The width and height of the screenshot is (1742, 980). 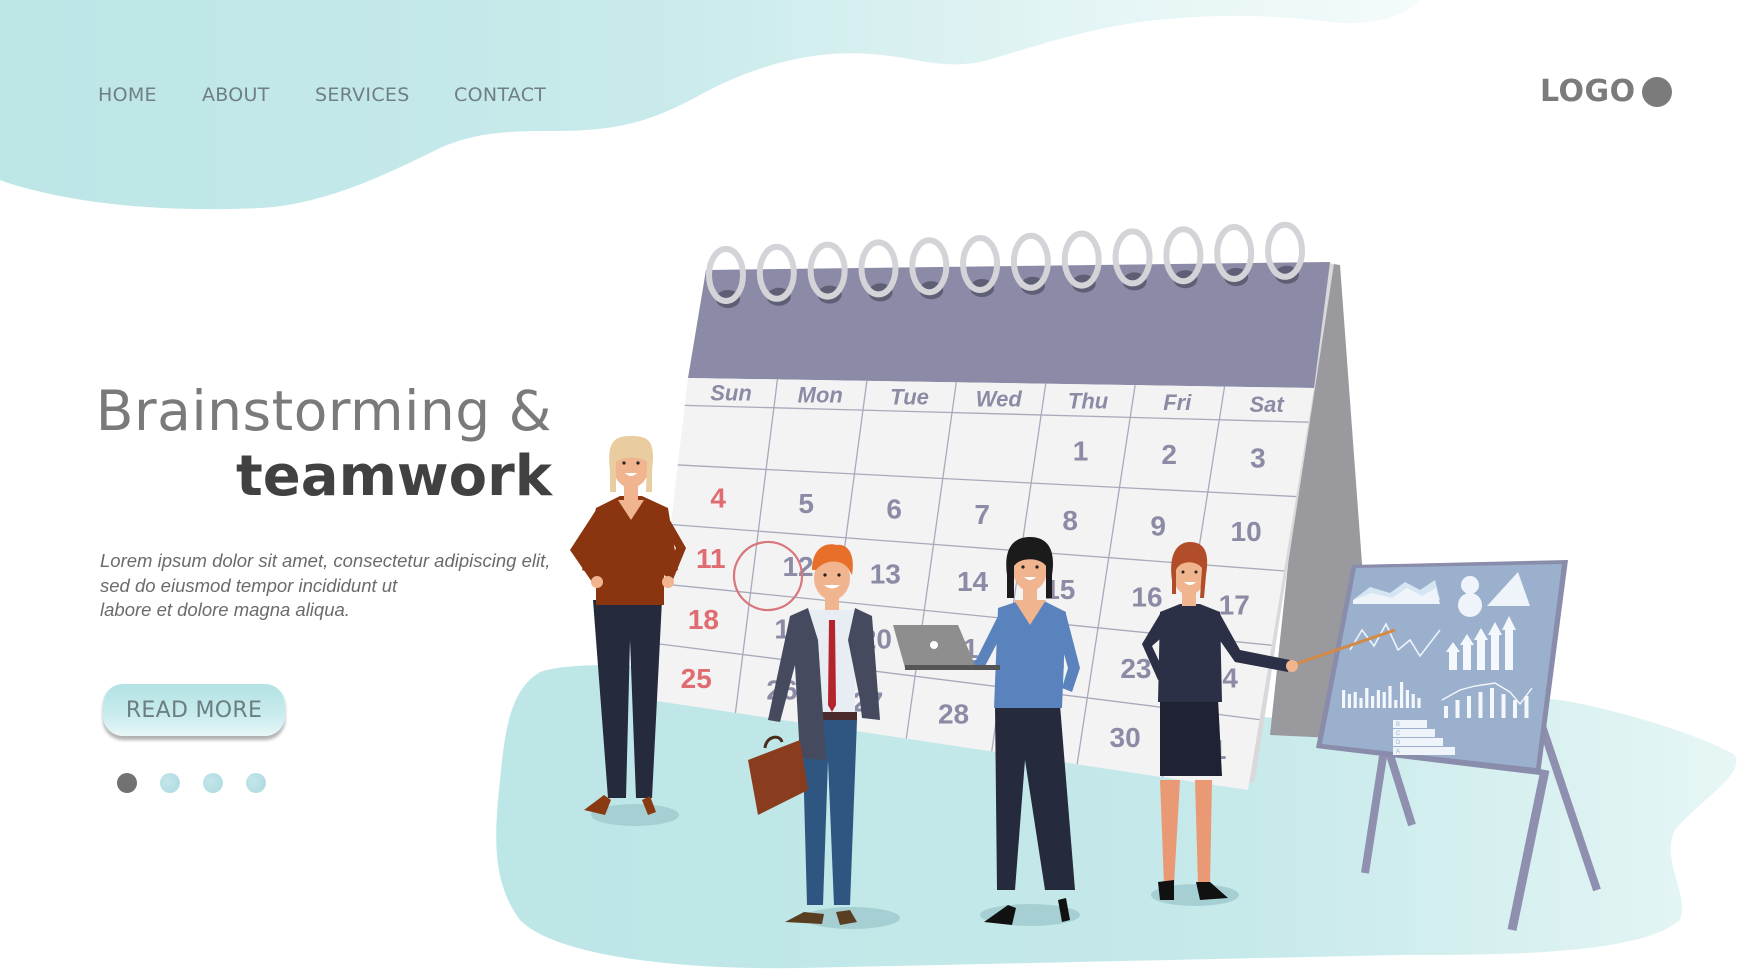 I want to click on calendar-weekday: Sat, so click(x=1267, y=404).